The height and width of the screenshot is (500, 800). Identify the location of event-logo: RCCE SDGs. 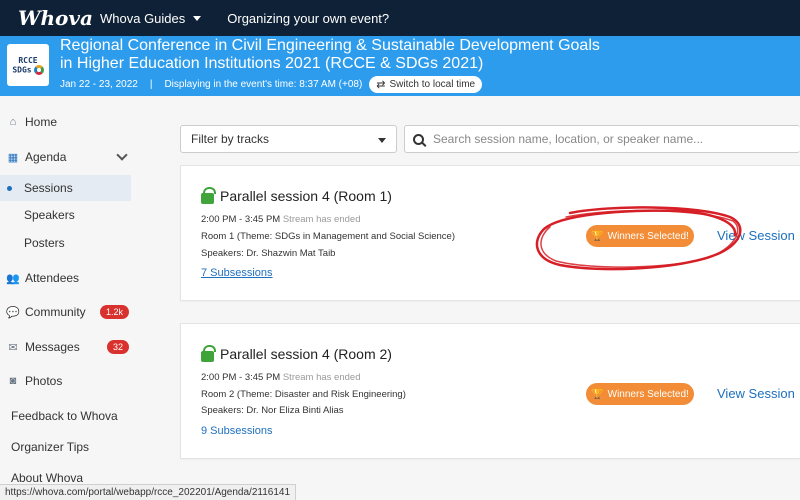
(28, 65).